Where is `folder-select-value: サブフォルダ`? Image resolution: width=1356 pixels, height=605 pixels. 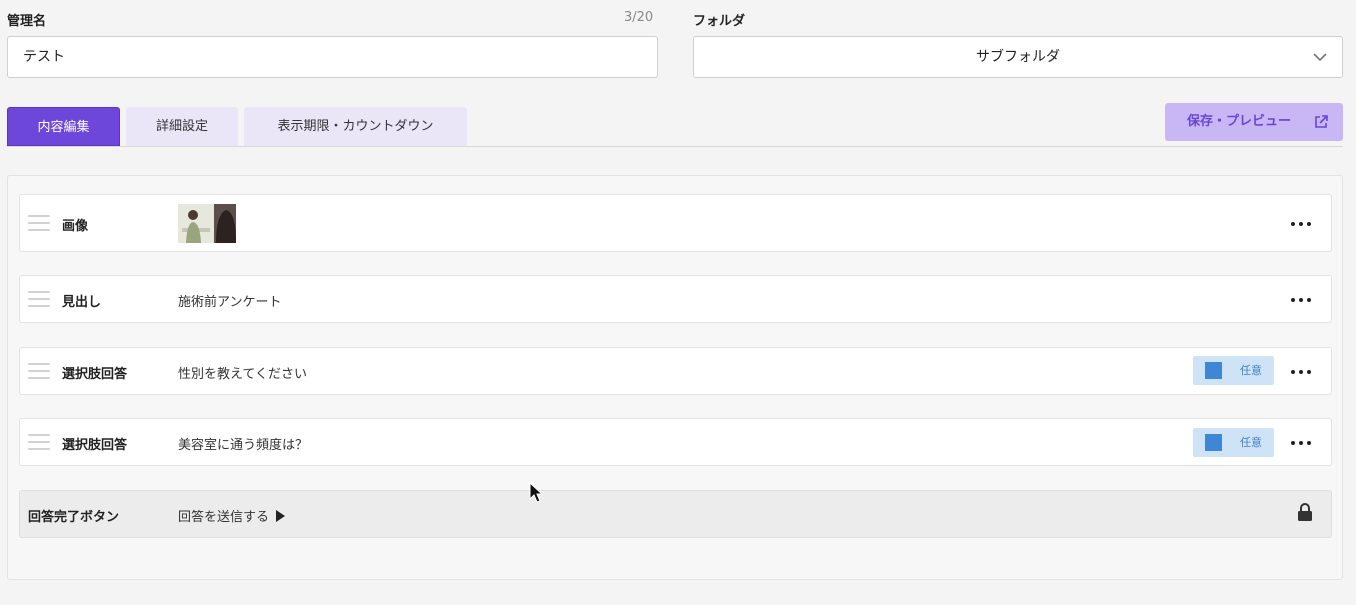
folder-select-value: サブフォルダ is located at coordinates (1018, 57).